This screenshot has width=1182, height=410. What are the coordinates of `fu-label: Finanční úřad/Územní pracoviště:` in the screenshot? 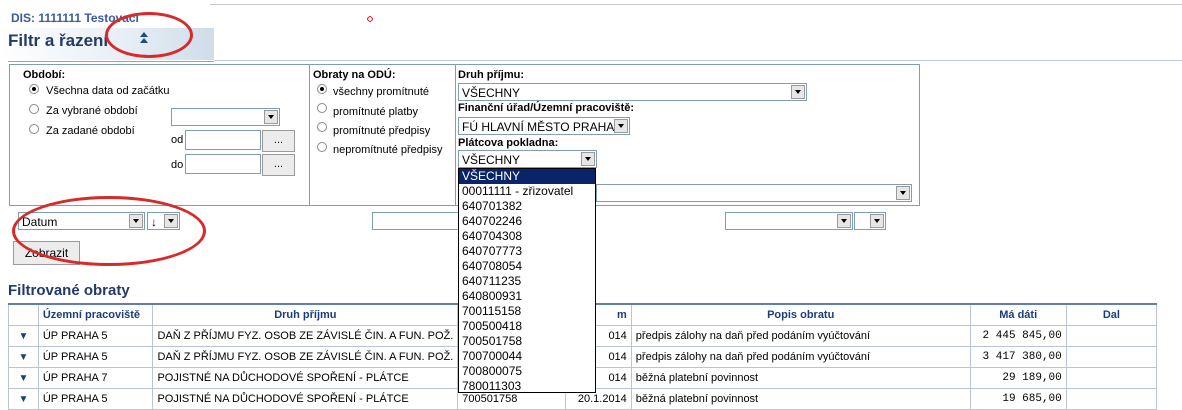 It's located at (546, 108).